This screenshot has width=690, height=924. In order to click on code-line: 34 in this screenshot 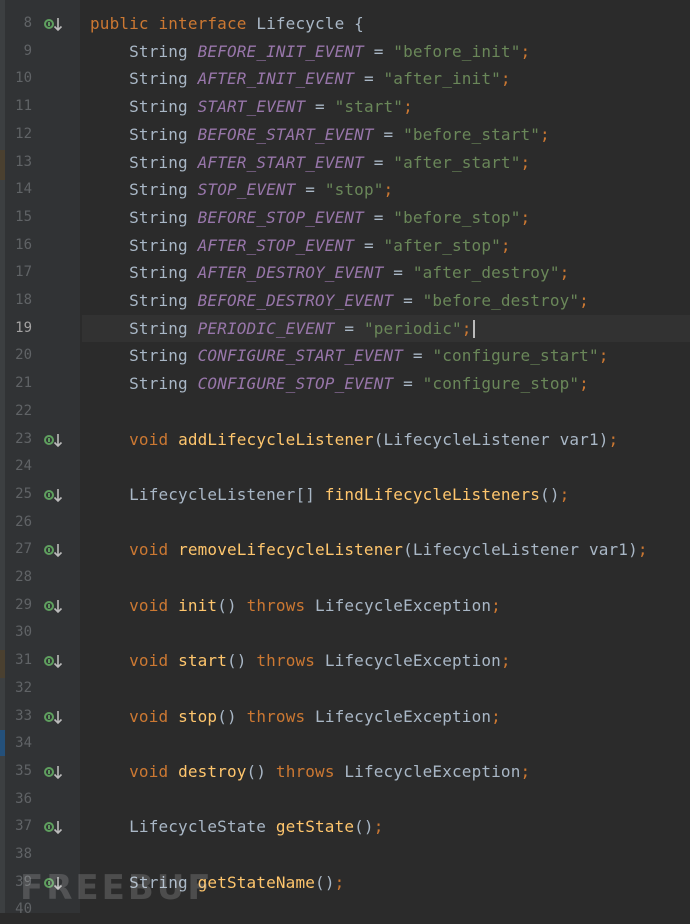, I will do `click(345, 744)`.